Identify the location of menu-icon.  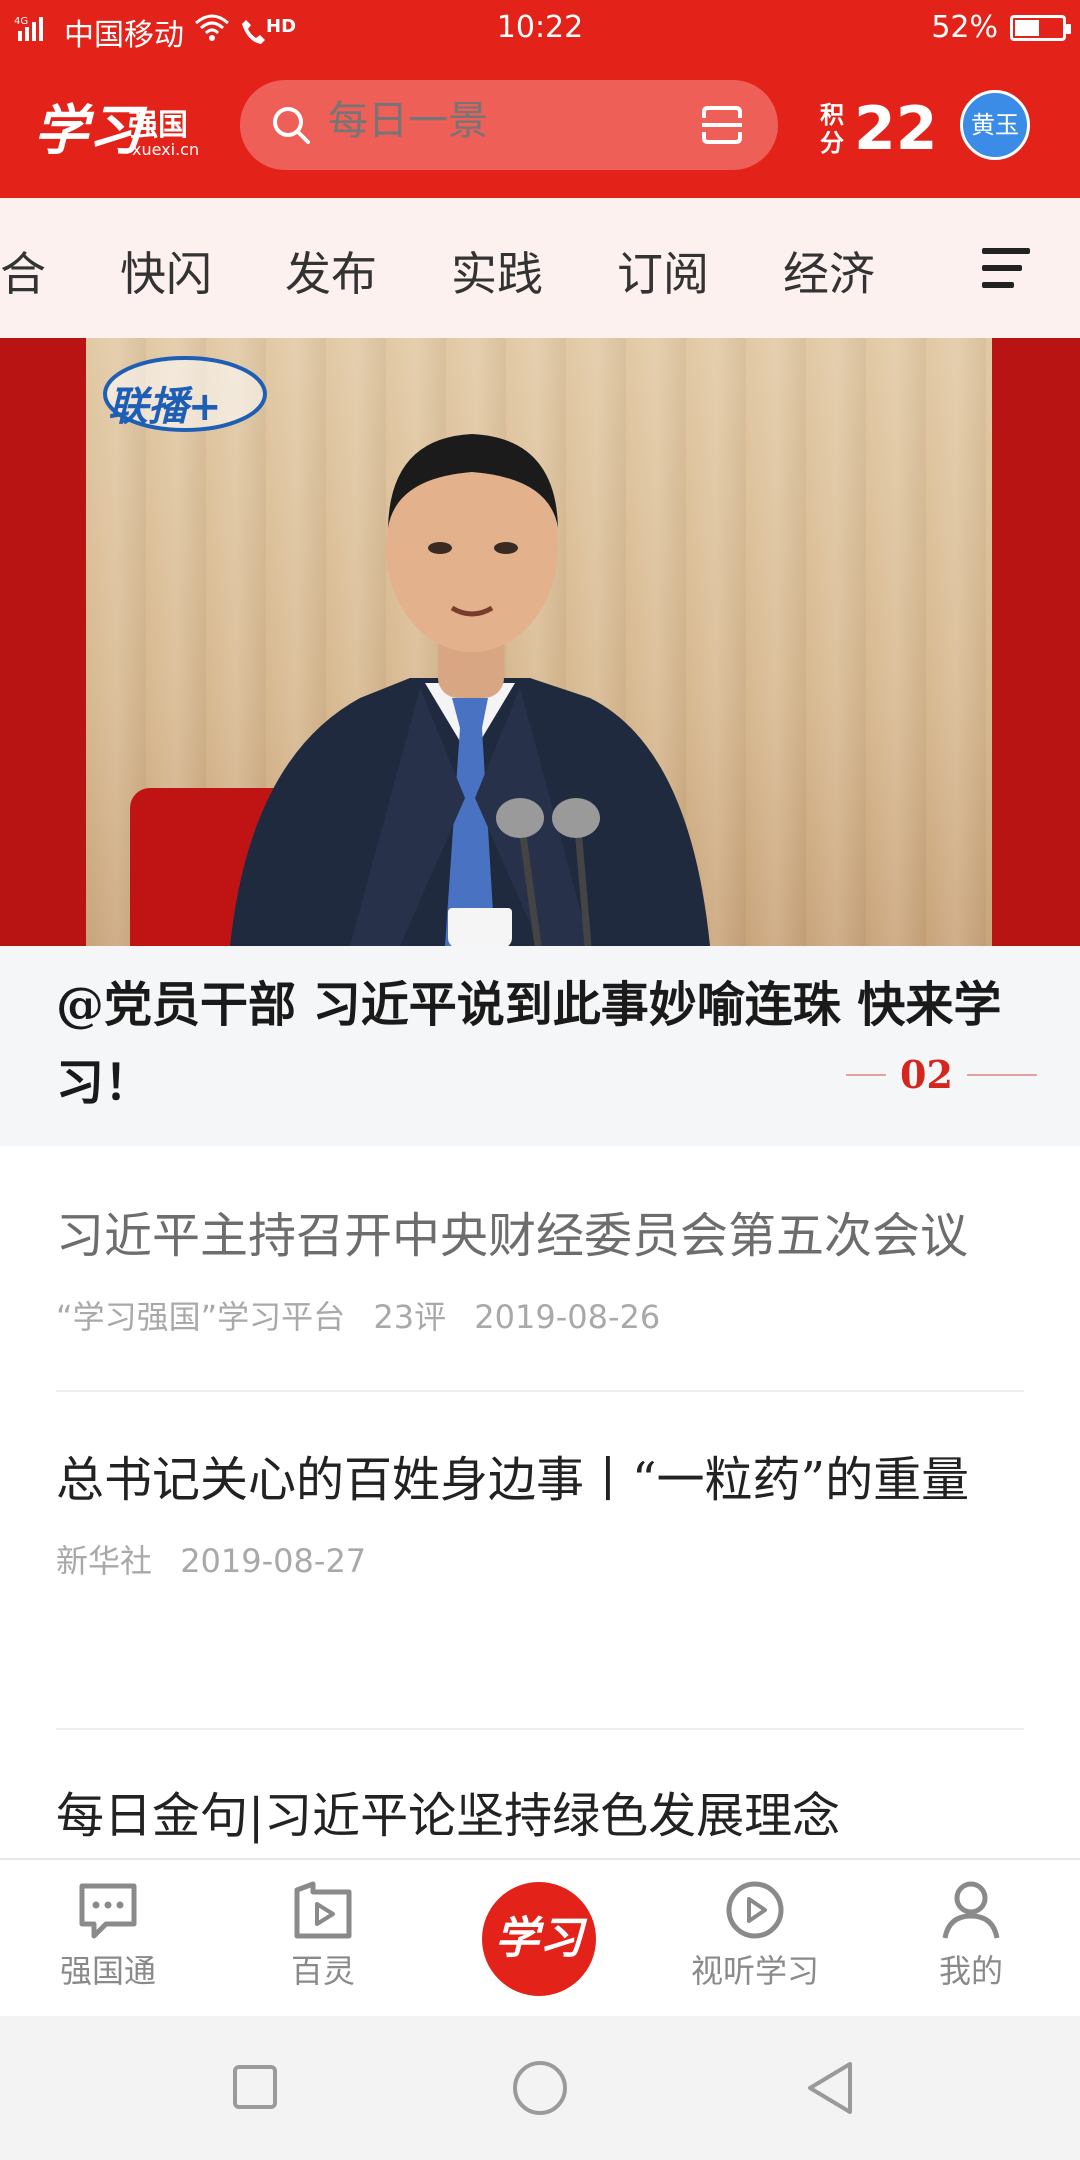
(1006, 268).